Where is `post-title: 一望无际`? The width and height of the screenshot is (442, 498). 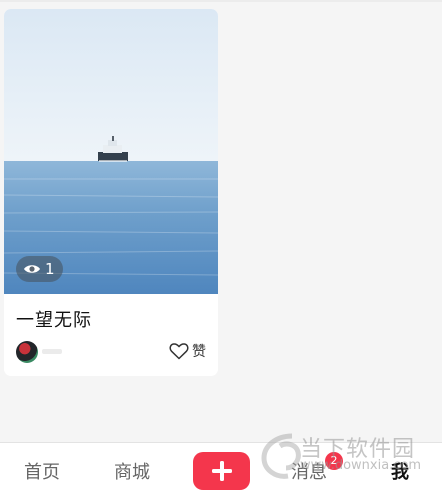
post-title: 一望无际 is located at coordinates (54, 319).